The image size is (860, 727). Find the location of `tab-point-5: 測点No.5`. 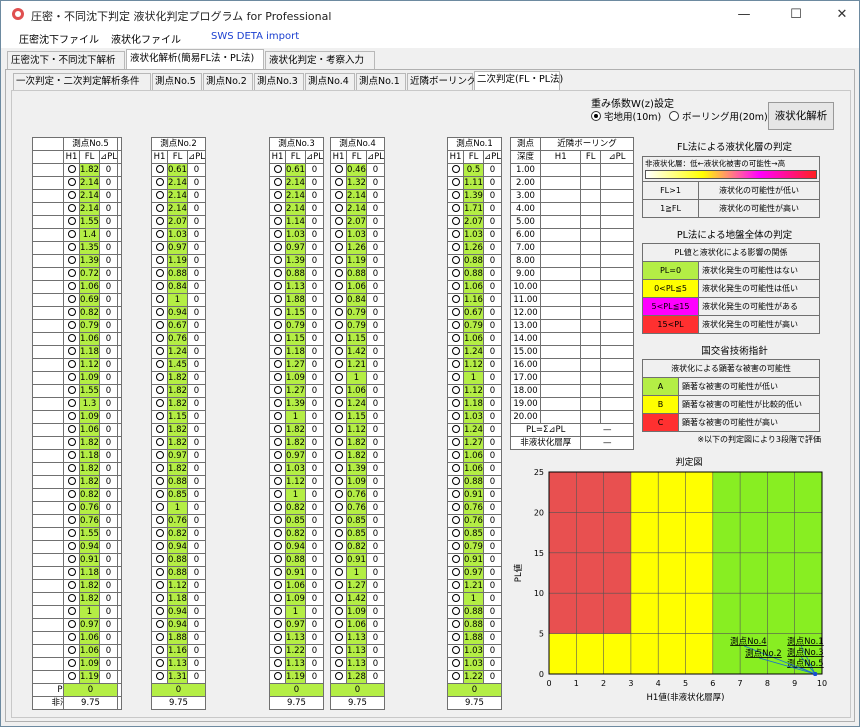

tab-point-5: 測点No.5 is located at coordinates (177, 81).